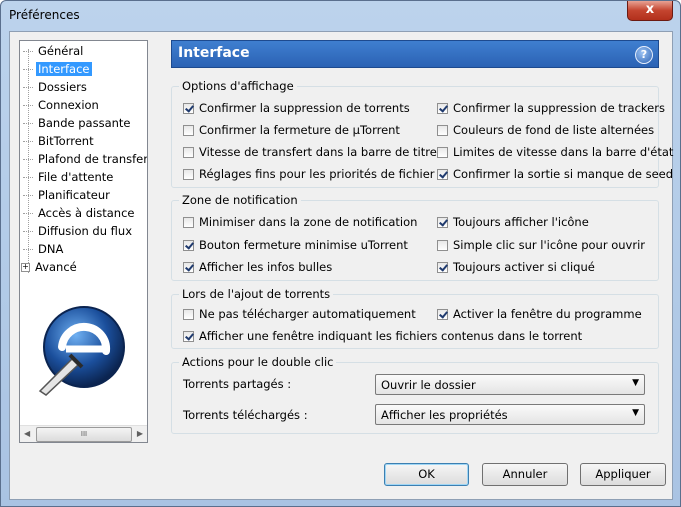  What do you see at coordinates (296, 108) in the screenshot?
I see `checkbox-confirm-delete-torrents: Confirmer la suppression de torrents` at bounding box center [296, 108].